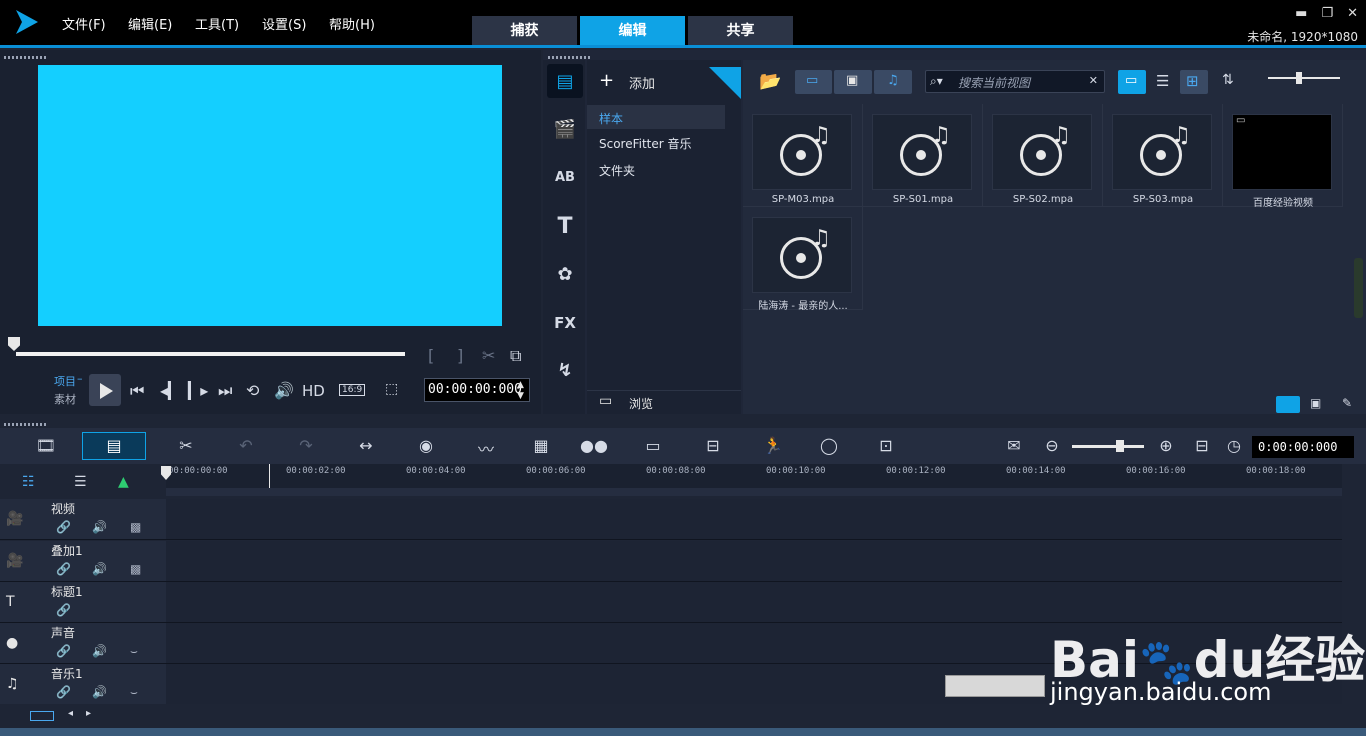 The image size is (1366, 736). Describe the element at coordinates (1014, 447) in the screenshot. I see `smart-proxy-icon: ✉` at that location.